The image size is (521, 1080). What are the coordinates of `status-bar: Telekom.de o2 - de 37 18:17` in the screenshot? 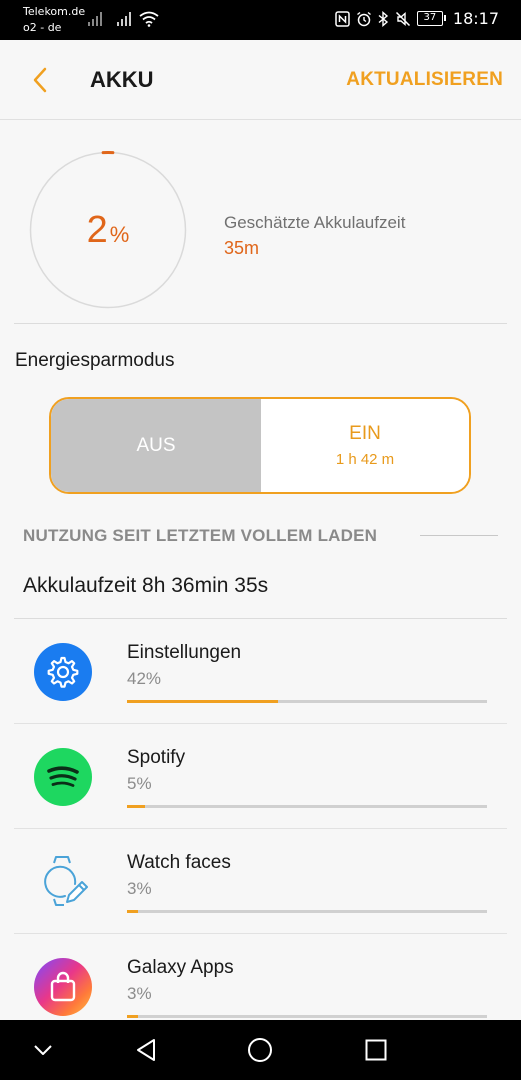 It's located at (260, 20).